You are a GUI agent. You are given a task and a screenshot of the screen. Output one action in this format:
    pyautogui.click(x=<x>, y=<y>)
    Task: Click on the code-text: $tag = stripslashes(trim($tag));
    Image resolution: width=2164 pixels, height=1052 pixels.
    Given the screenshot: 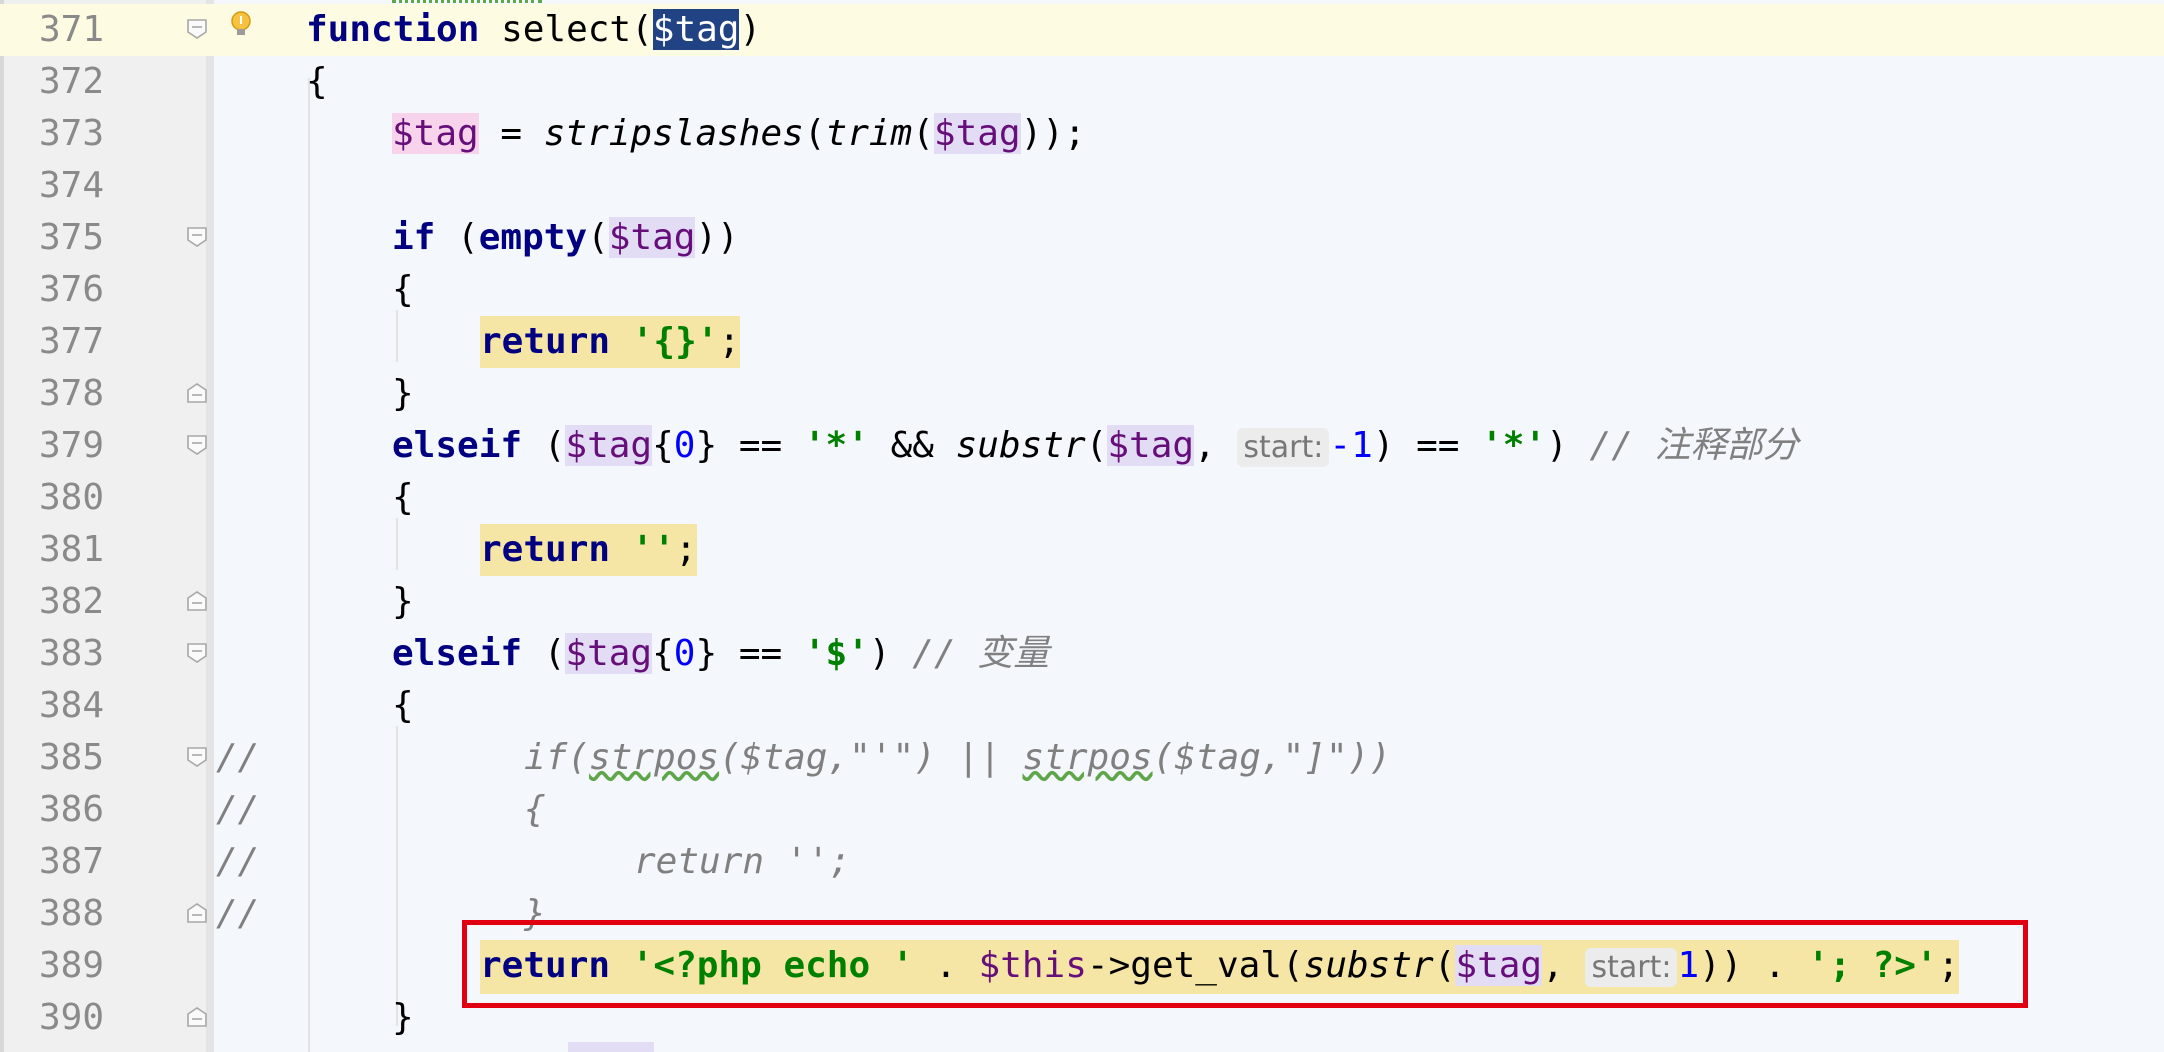 What is the action you would take?
    pyautogui.click(x=739, y=133)
    